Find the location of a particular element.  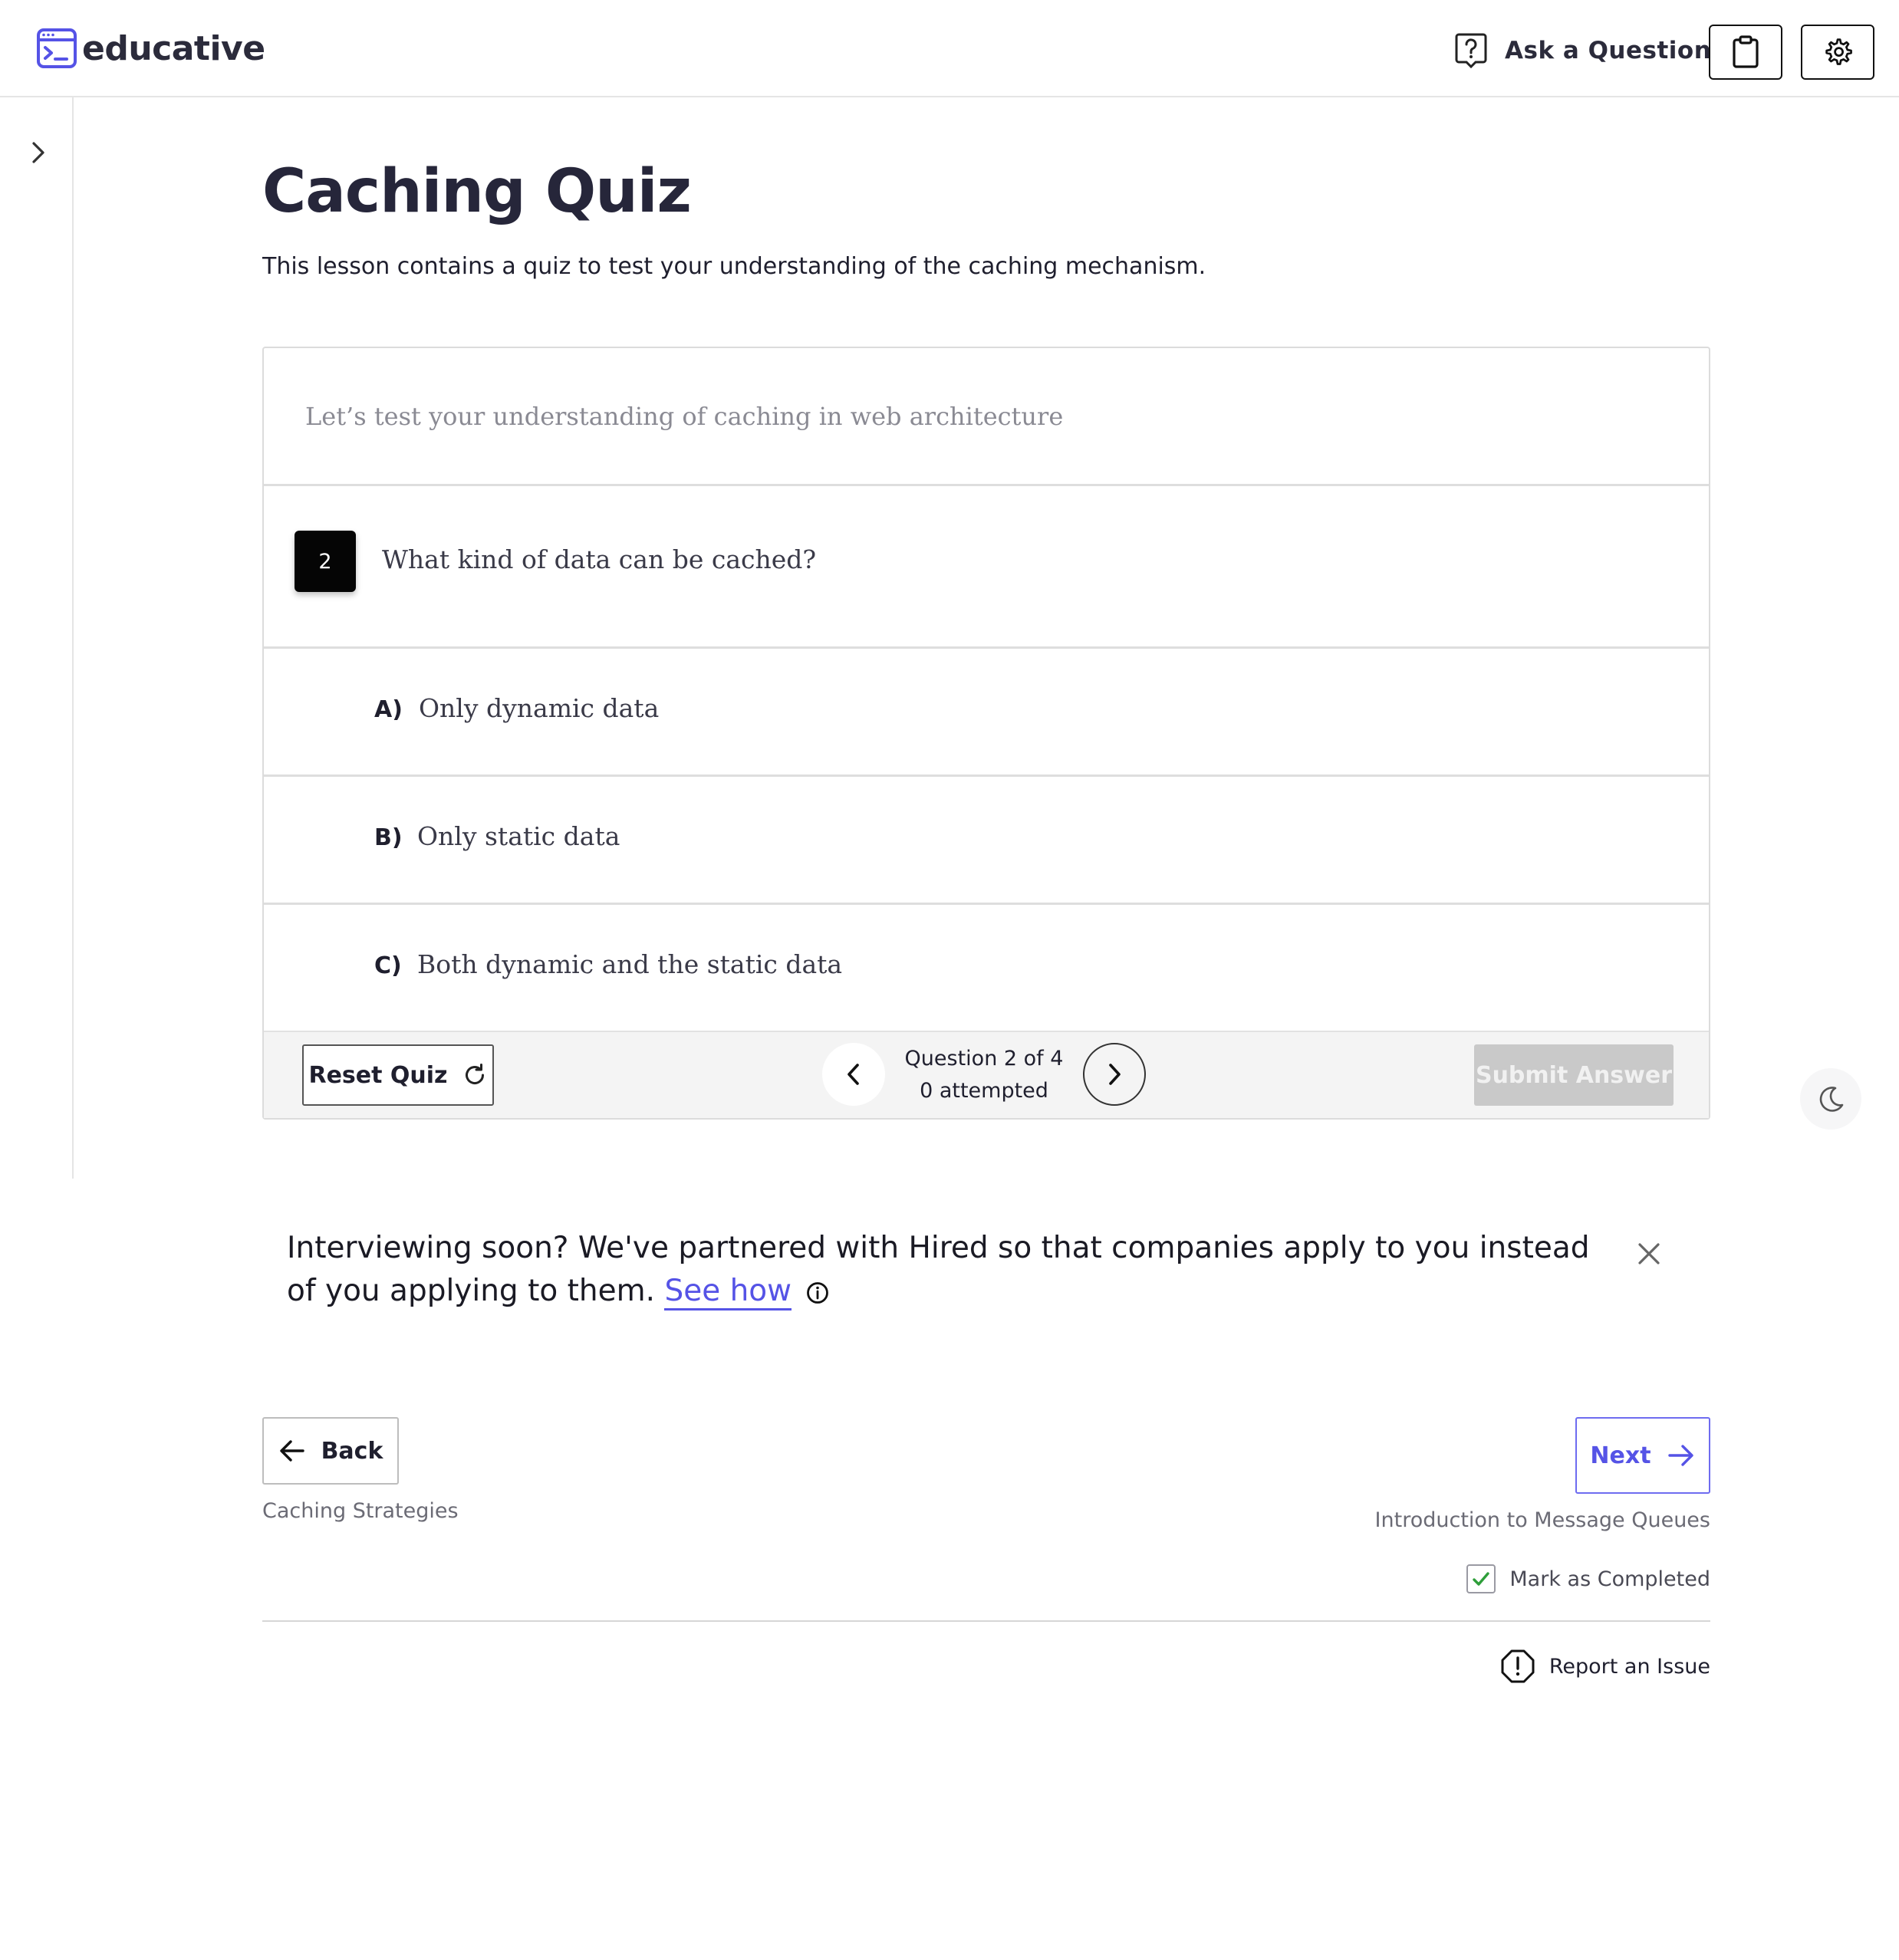

checkbox is located at coordinates (1481, 1578).